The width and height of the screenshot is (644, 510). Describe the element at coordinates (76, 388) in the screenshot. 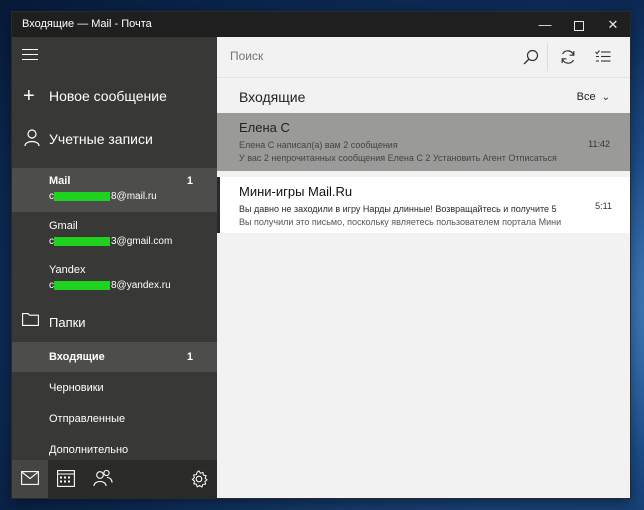

I see `folder-label: Черновики` at that location.